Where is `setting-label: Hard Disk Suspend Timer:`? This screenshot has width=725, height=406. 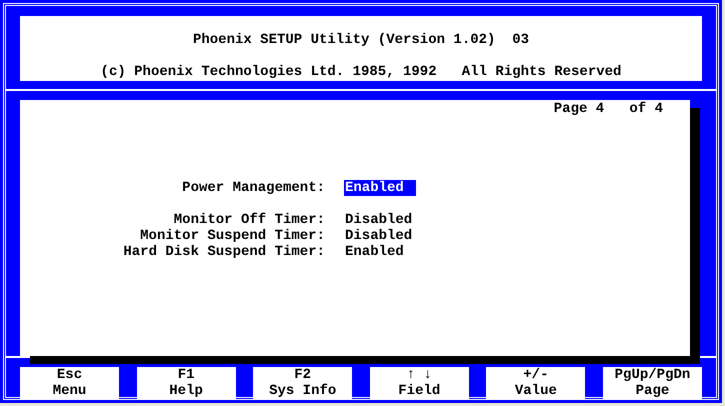 setting-label: Hard Disk Suspend Timer: is located at coordinates (223, 252).